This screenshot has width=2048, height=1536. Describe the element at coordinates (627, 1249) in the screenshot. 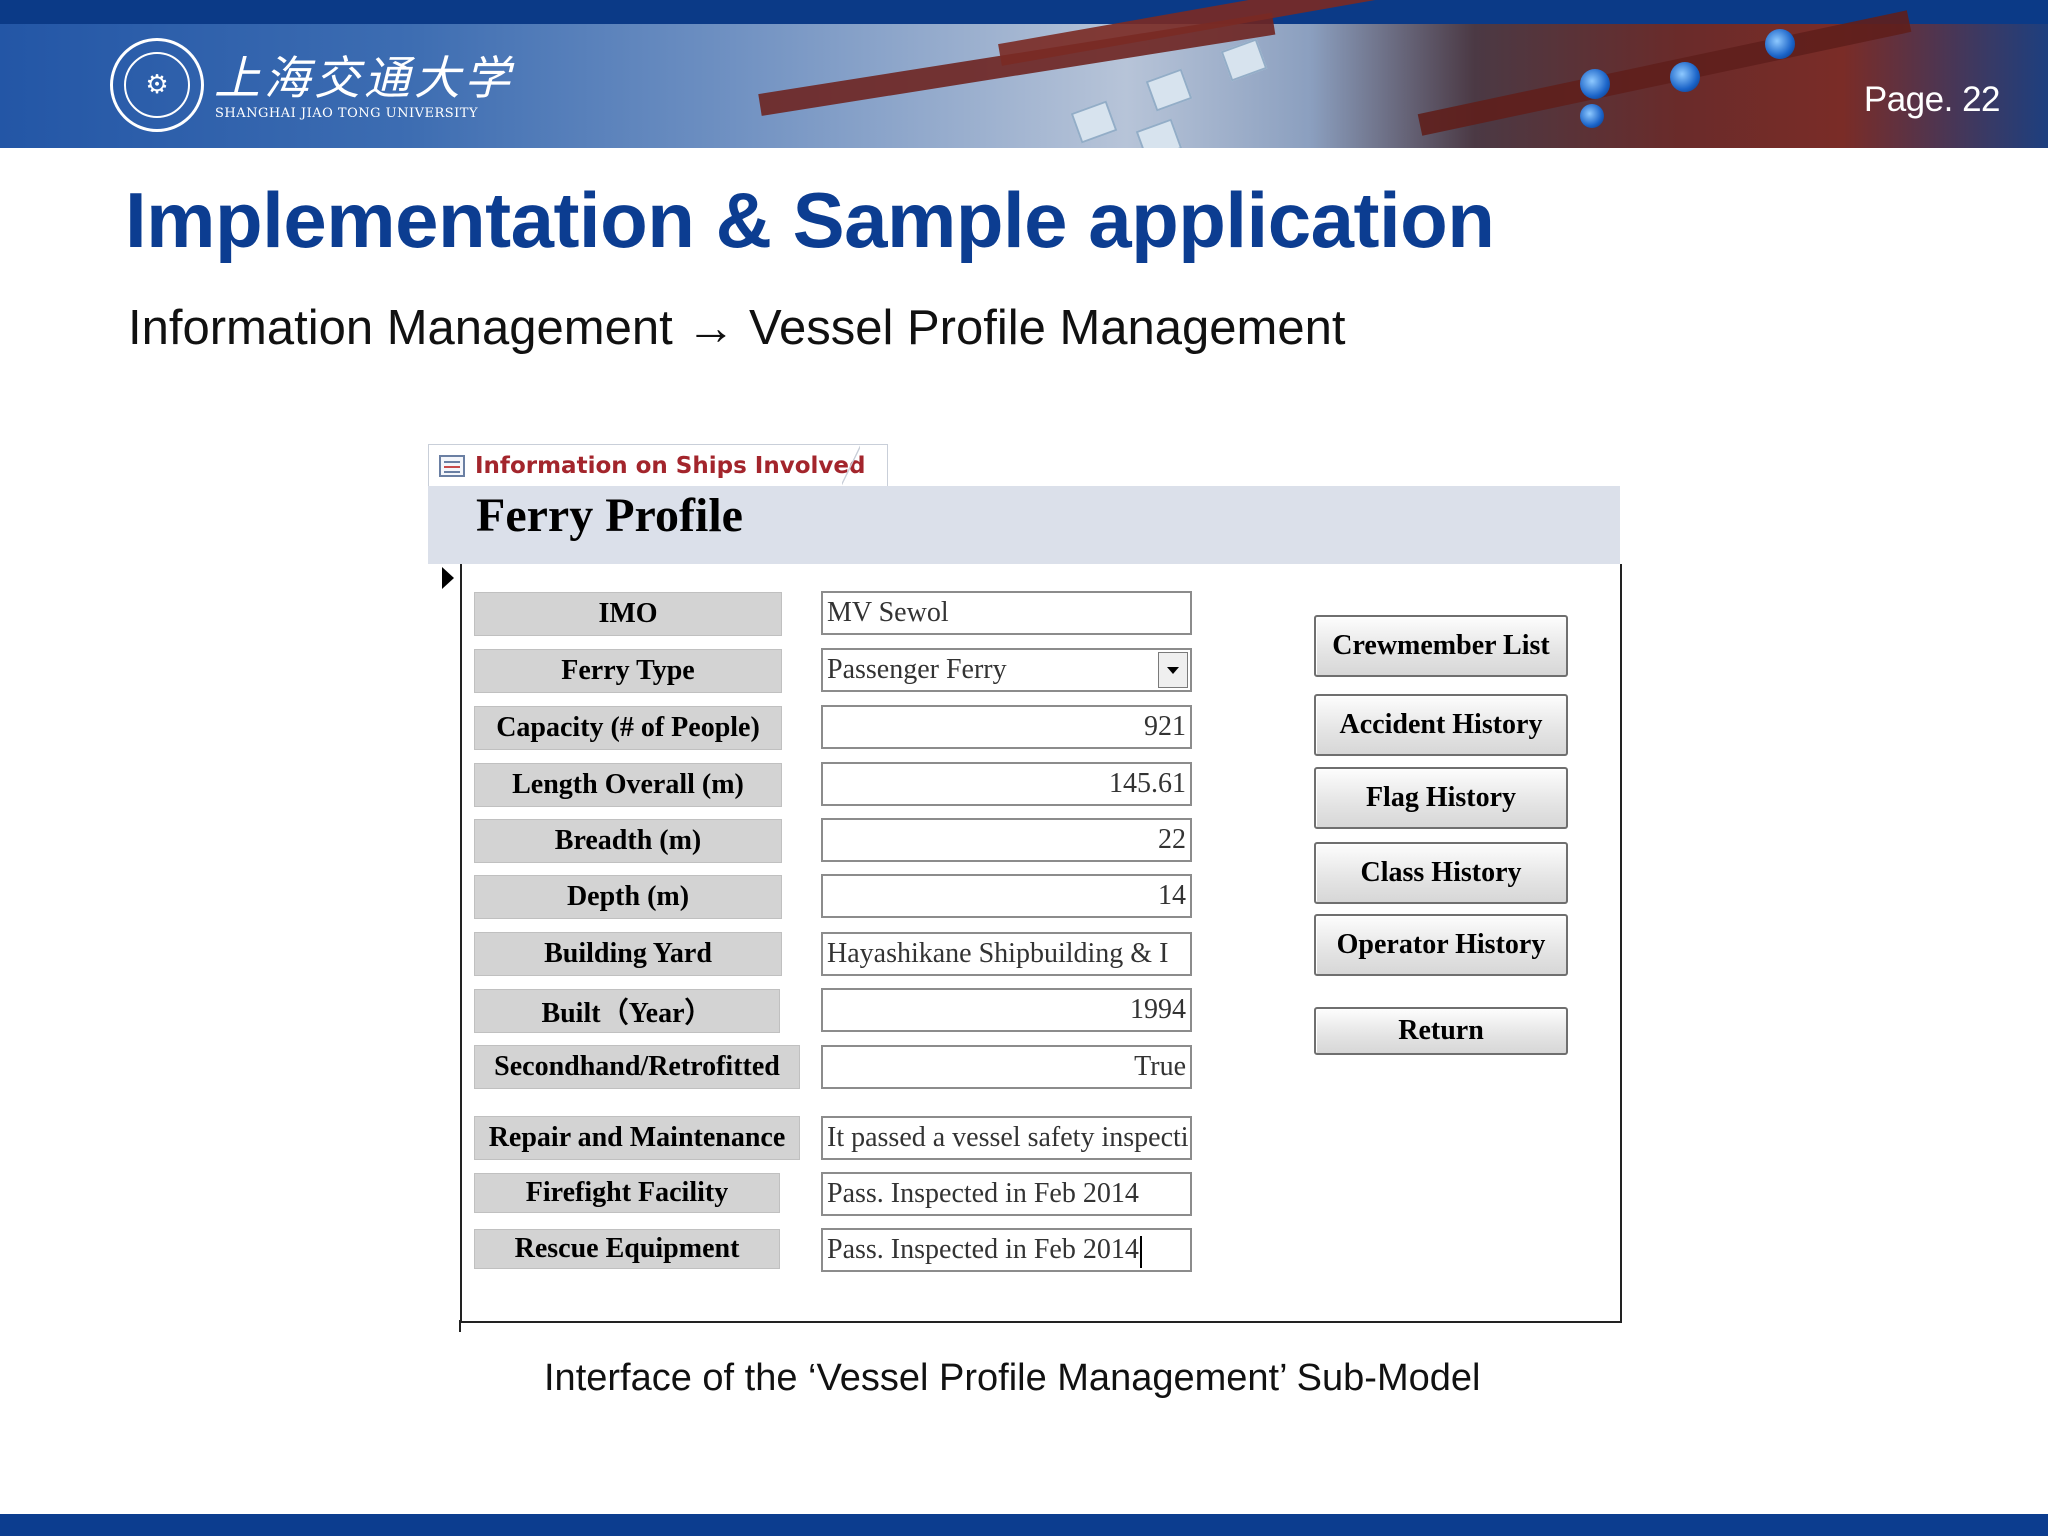

I see `label-rescue-equipment: Rescue Equipment` at that location.